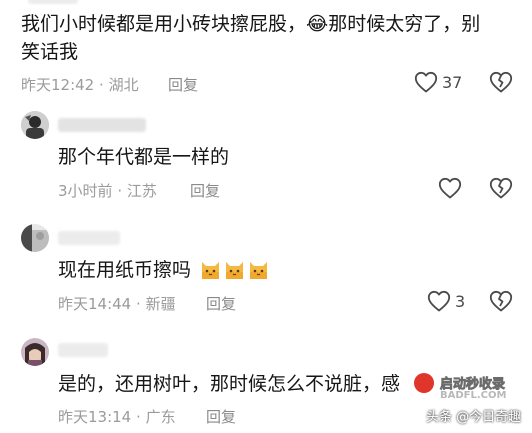  What do you see at coordinates (221, 303) in the screenshot?
I see `reply-2-reply-button: 回复` at bounding box center [221, 303].